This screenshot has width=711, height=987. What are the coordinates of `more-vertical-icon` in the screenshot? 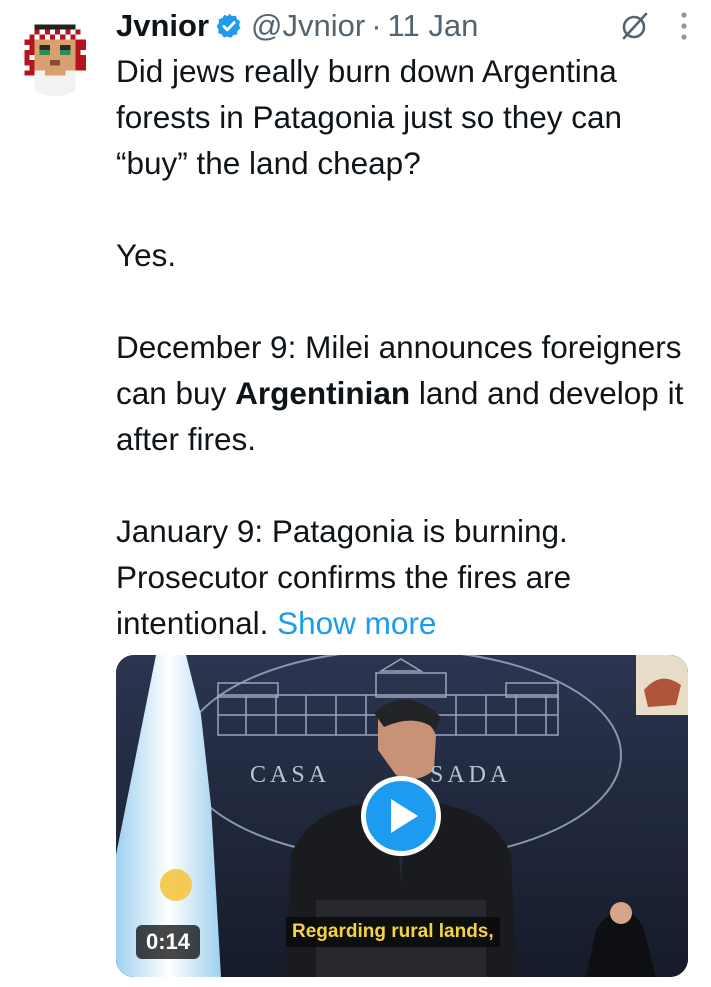 It's located at (684, 26).